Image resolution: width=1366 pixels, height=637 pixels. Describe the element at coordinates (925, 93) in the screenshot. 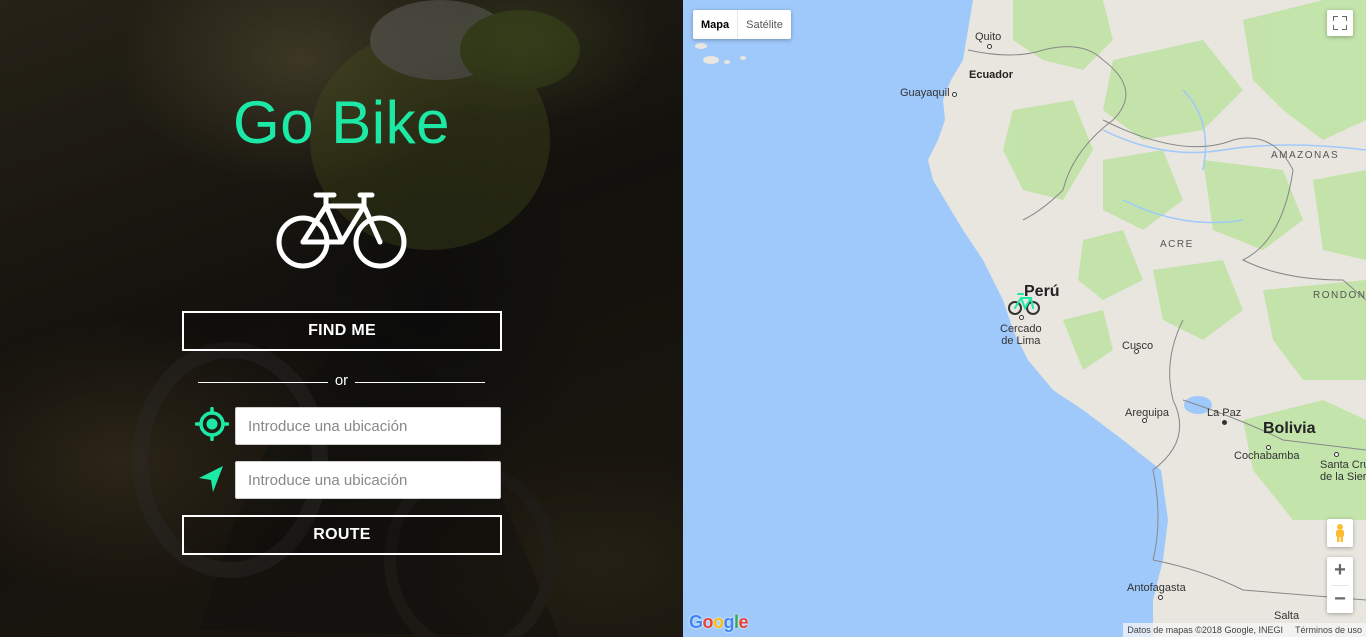

I see `label-guayaquil: Guayaquil` at that location.